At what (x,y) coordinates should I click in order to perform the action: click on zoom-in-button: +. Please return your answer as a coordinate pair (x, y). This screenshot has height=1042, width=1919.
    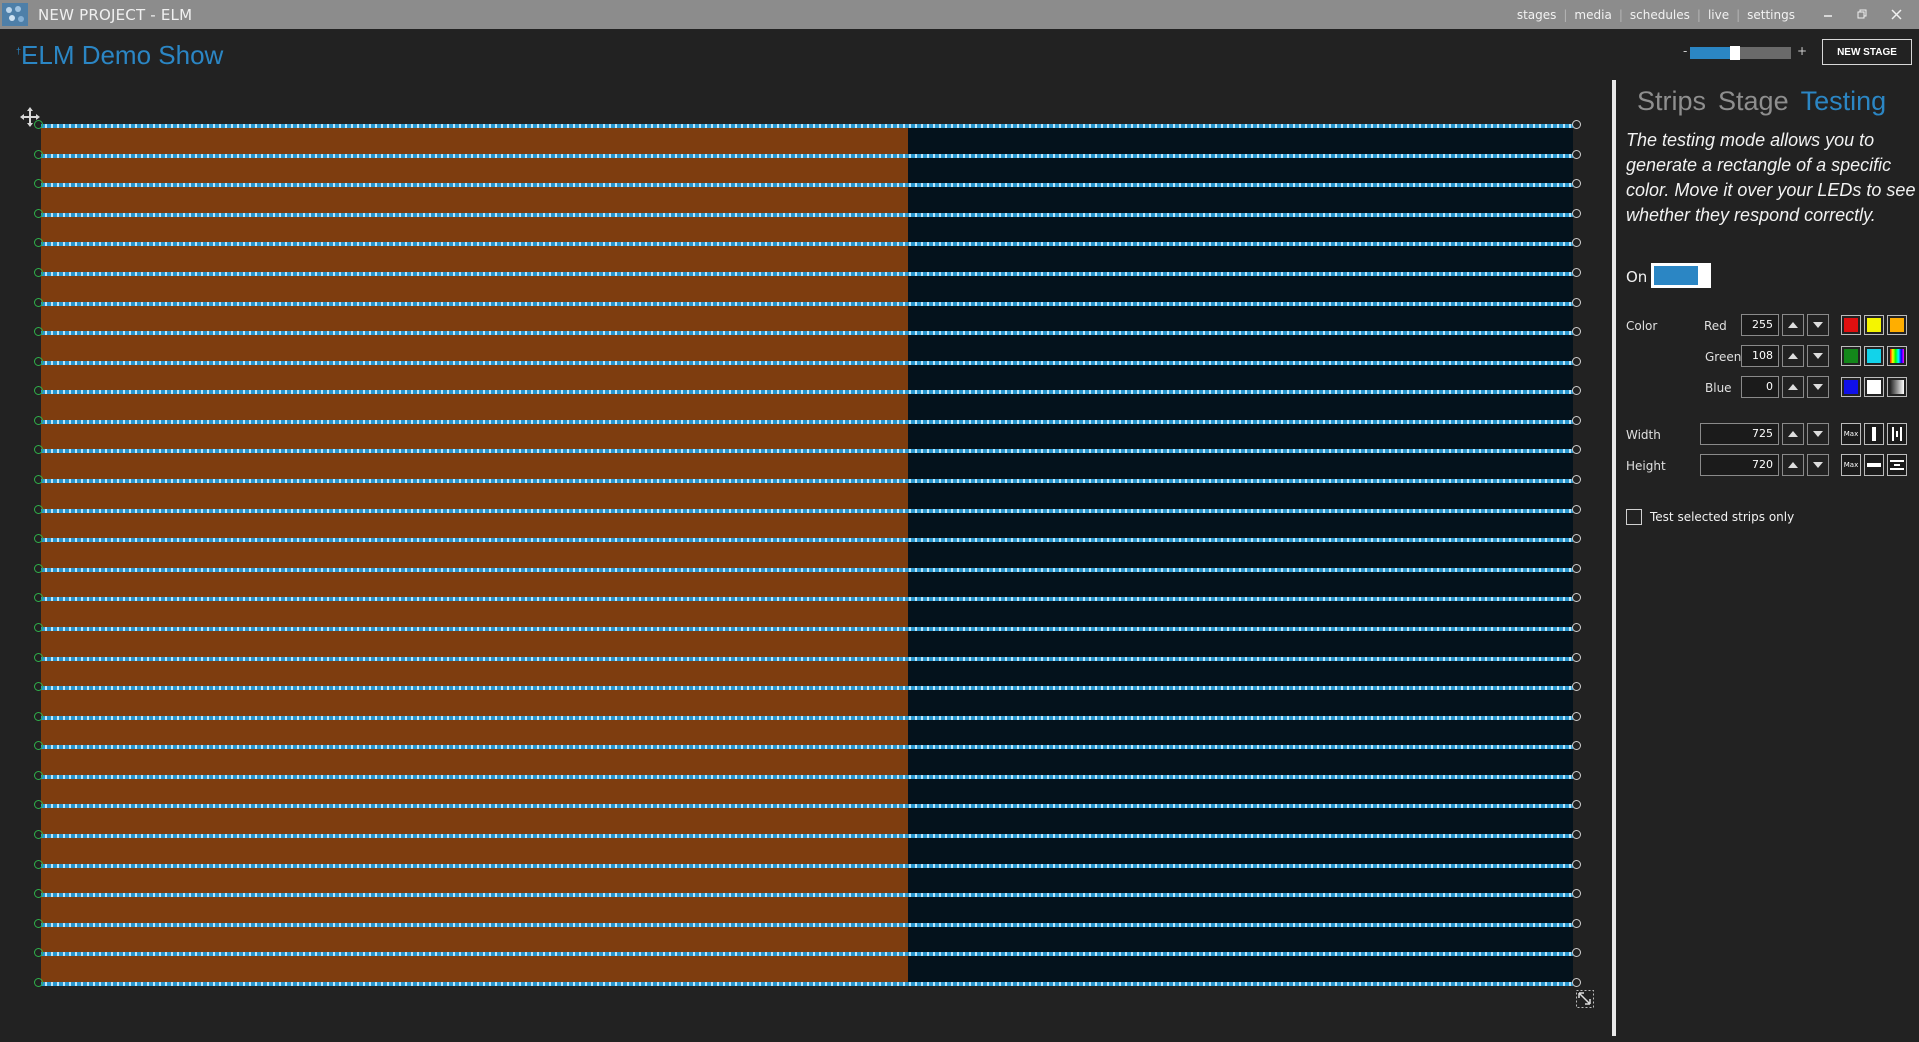
    Looking at the image, I should click on (1802, 51).